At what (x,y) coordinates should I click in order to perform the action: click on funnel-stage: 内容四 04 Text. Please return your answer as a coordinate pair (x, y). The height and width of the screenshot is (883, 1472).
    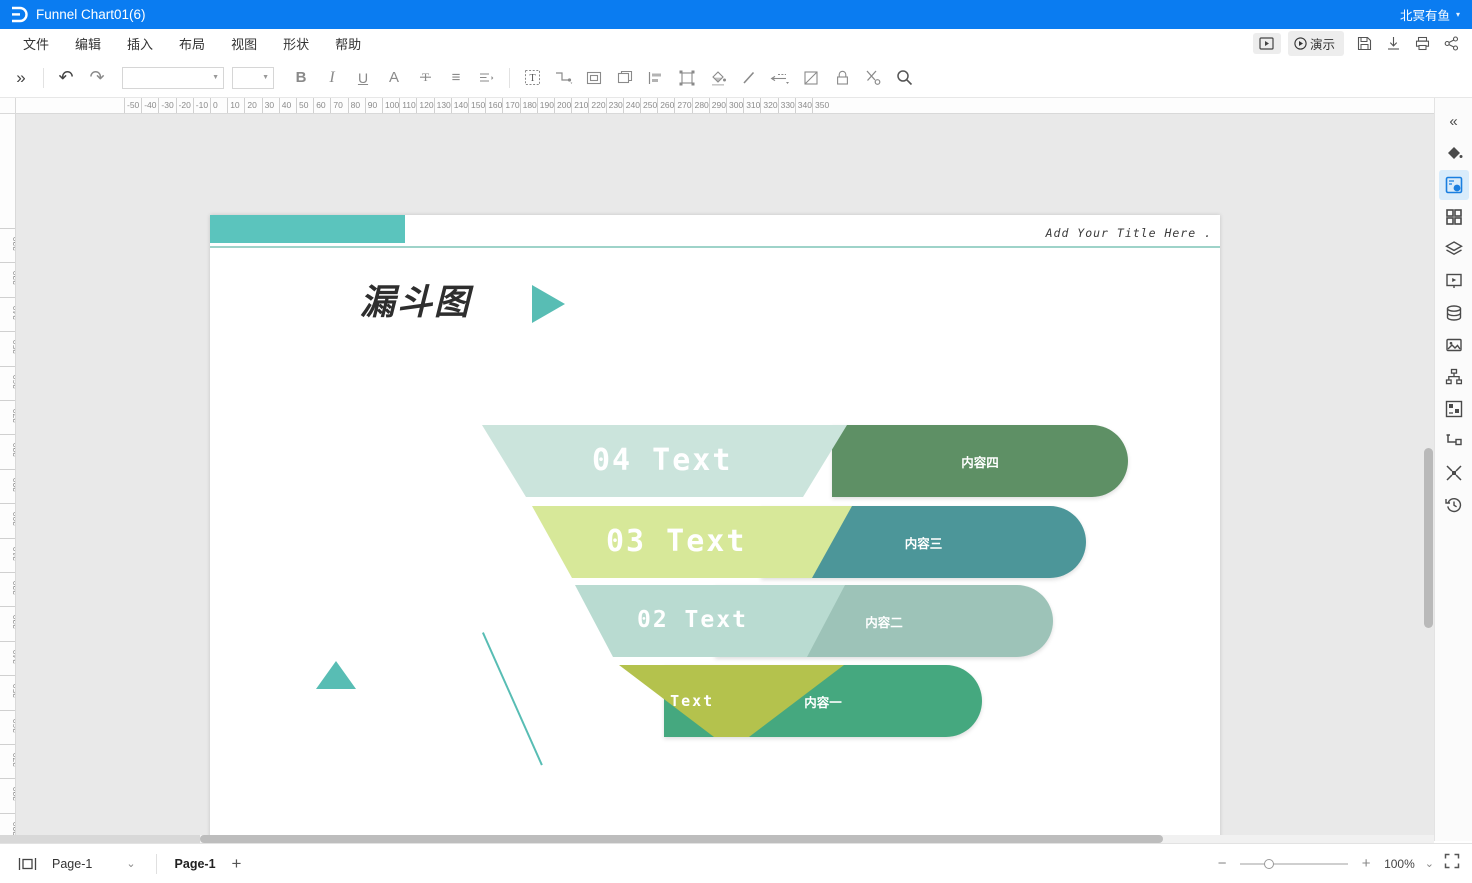
    Looking at the image, I should click on (715, 461).